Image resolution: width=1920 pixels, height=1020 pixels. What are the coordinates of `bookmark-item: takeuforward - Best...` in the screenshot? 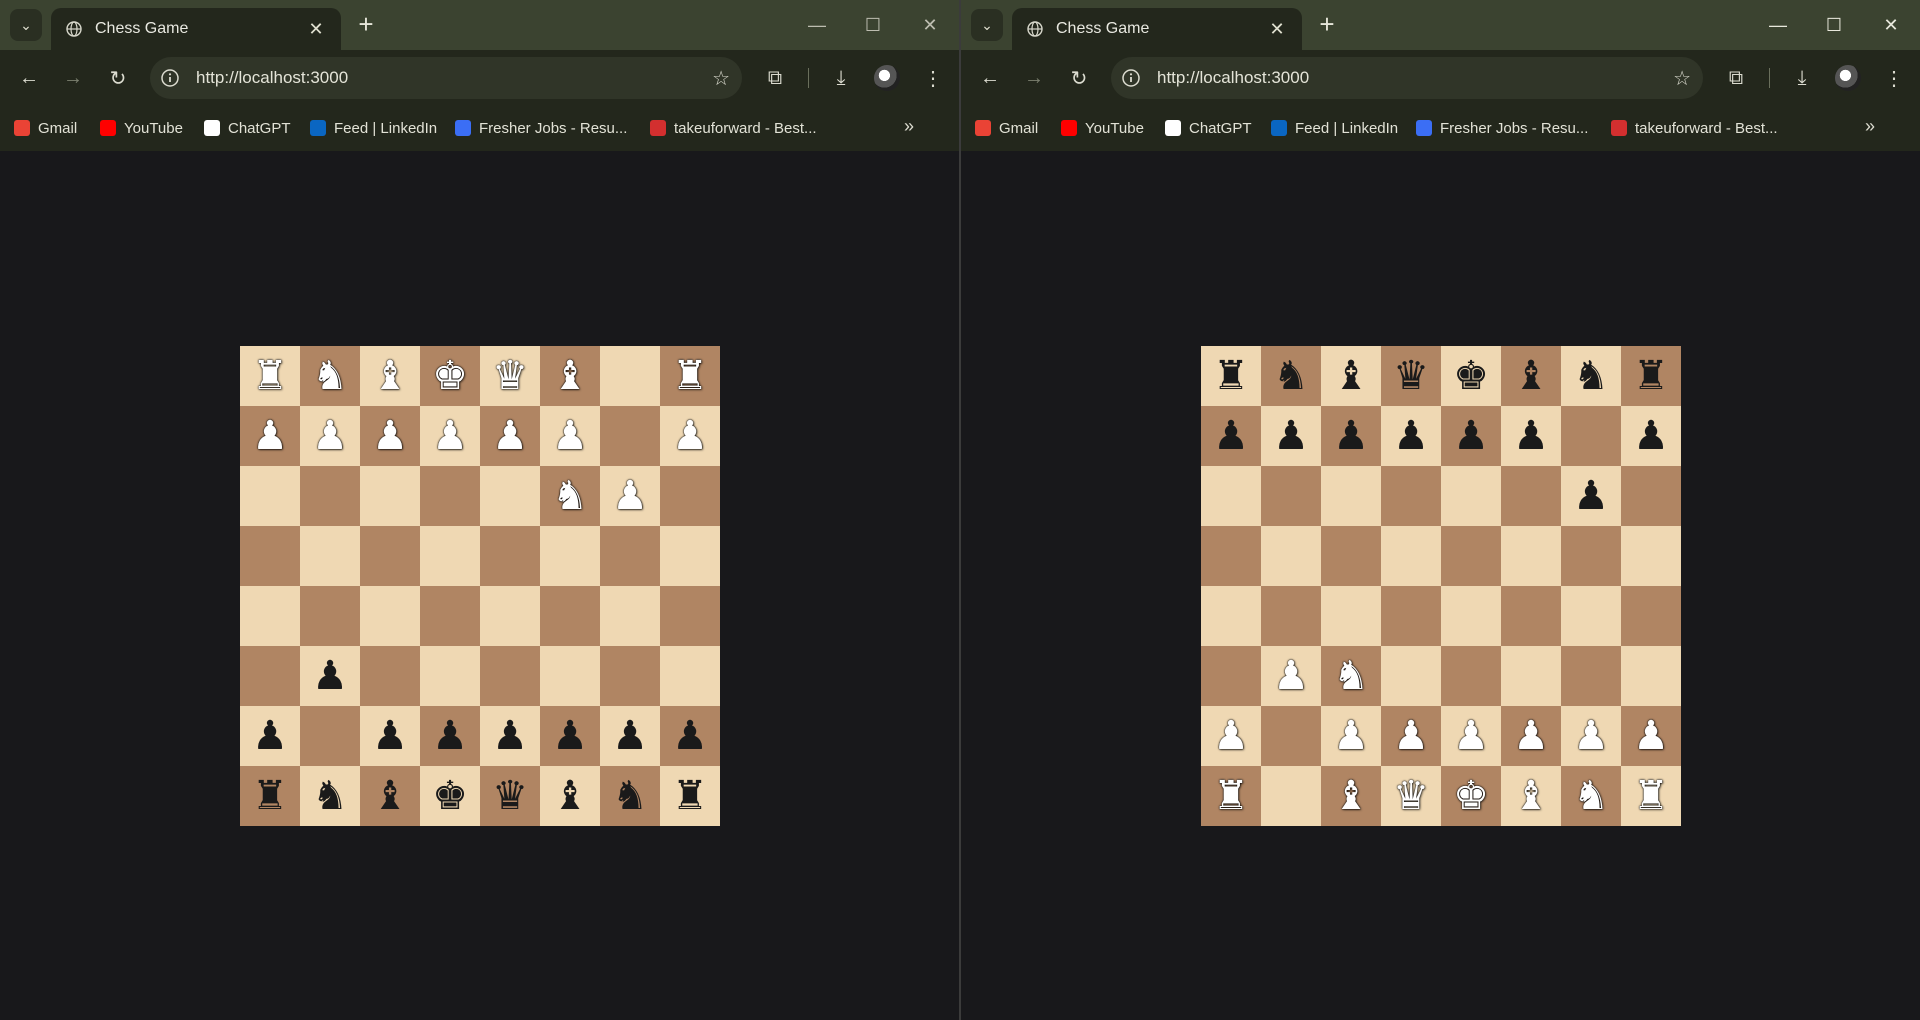 It's located at (733, 128).